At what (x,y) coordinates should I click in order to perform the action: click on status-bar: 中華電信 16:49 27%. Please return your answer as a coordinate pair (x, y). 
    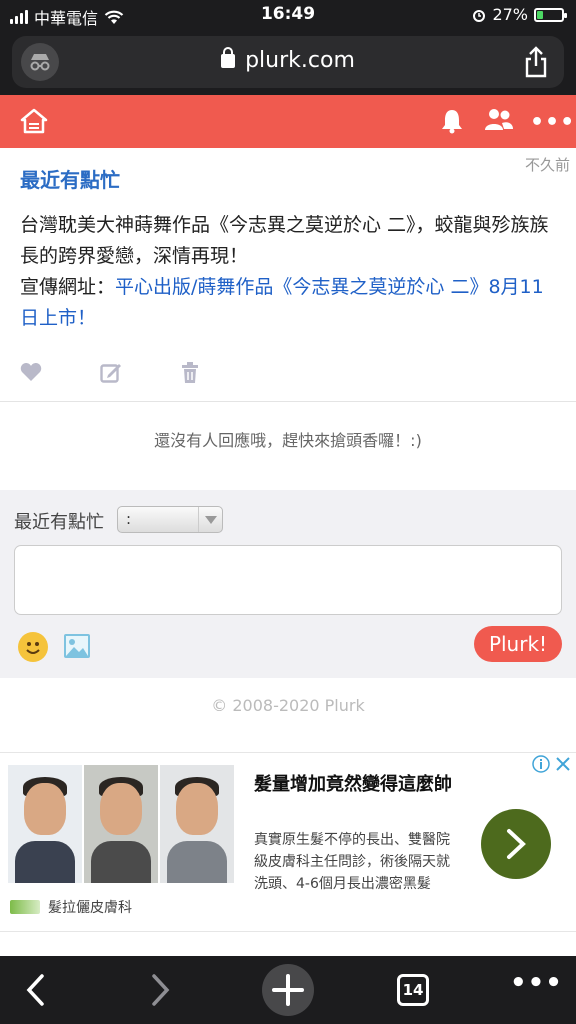
    Looking at the image, I should click on (288, 15).